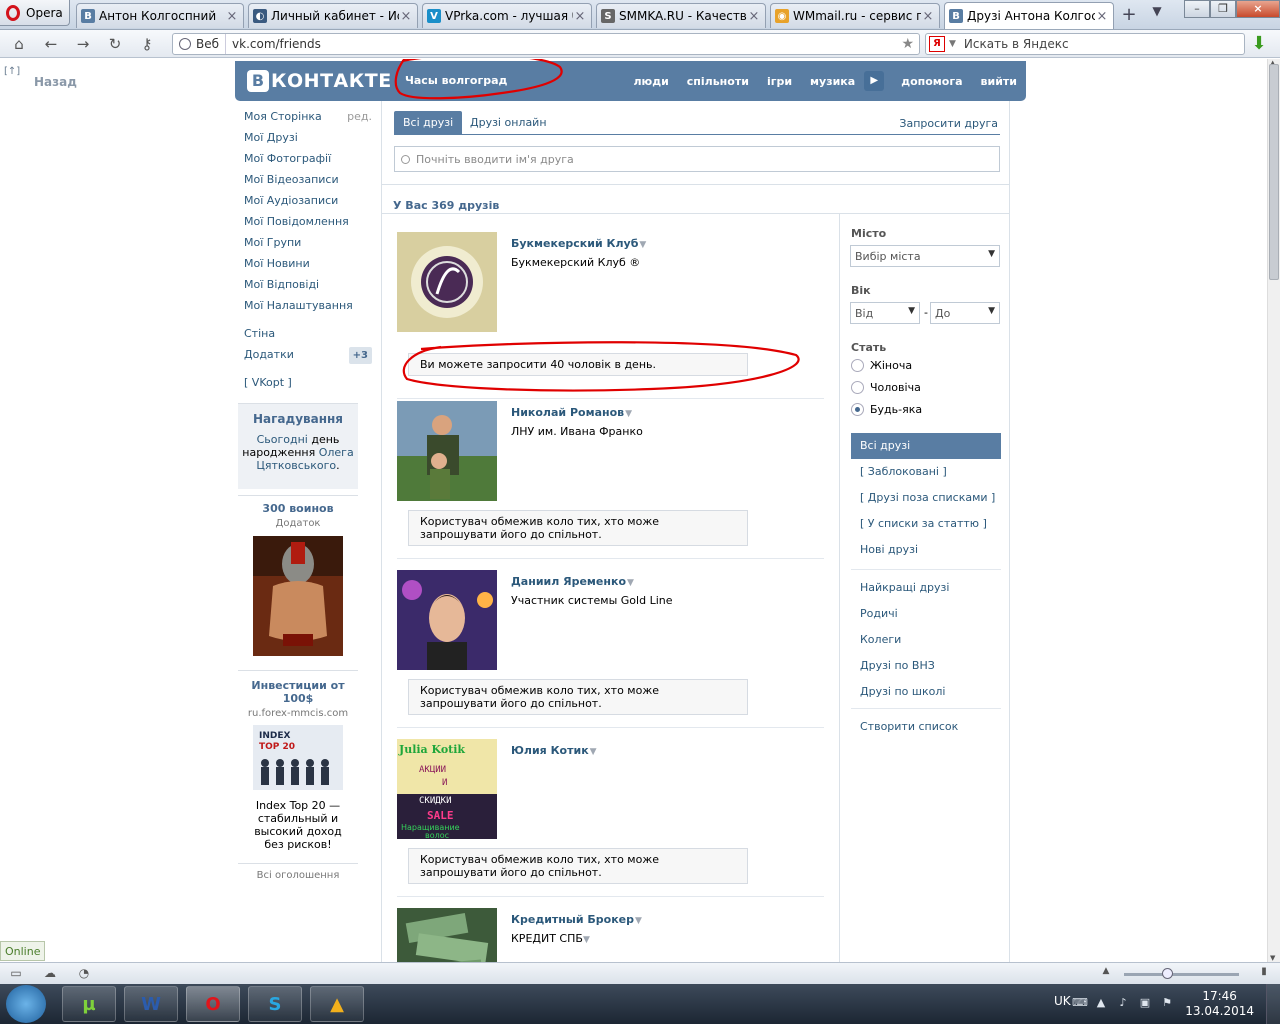 The height and width of the screenshot is (1024, 1280). Describe the element at coordinates (925, 256) in the screenshot. I see `city-select: Вибір міста ▼` at that location.